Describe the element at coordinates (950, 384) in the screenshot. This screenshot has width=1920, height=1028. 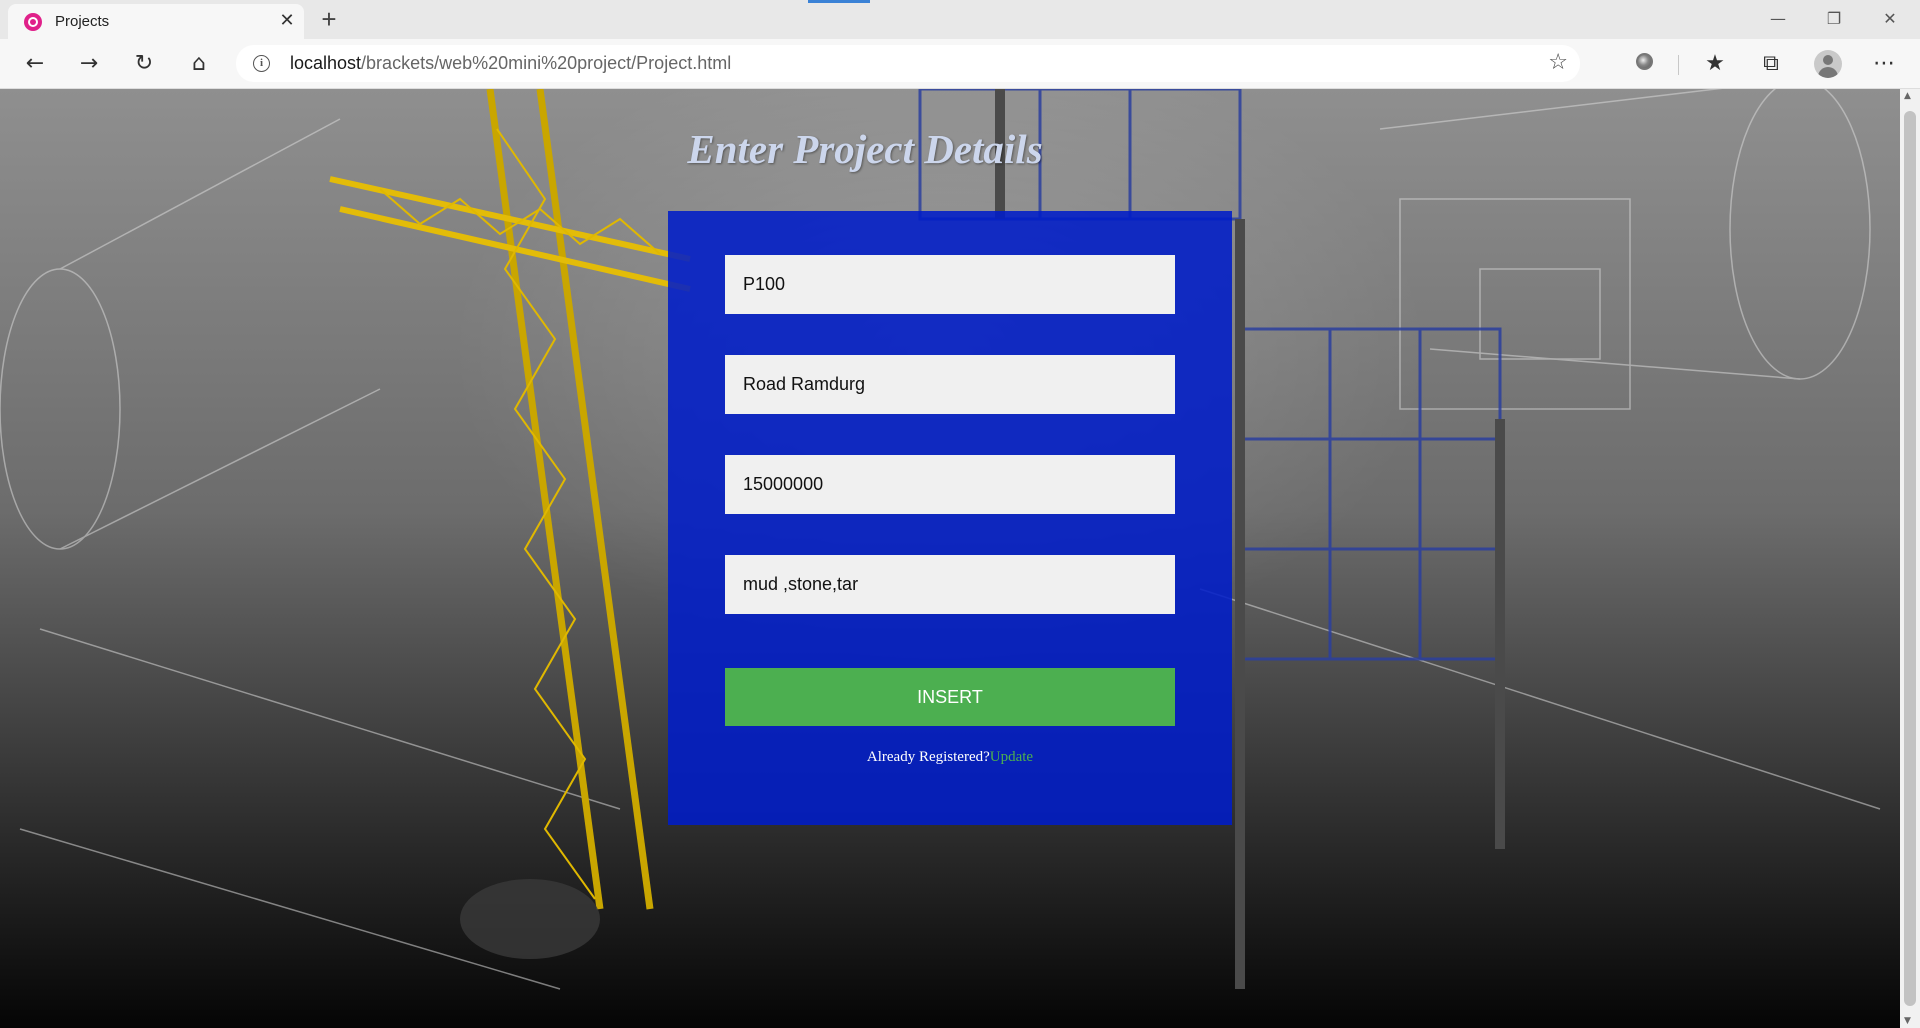
I see `project-location-field` at that location.